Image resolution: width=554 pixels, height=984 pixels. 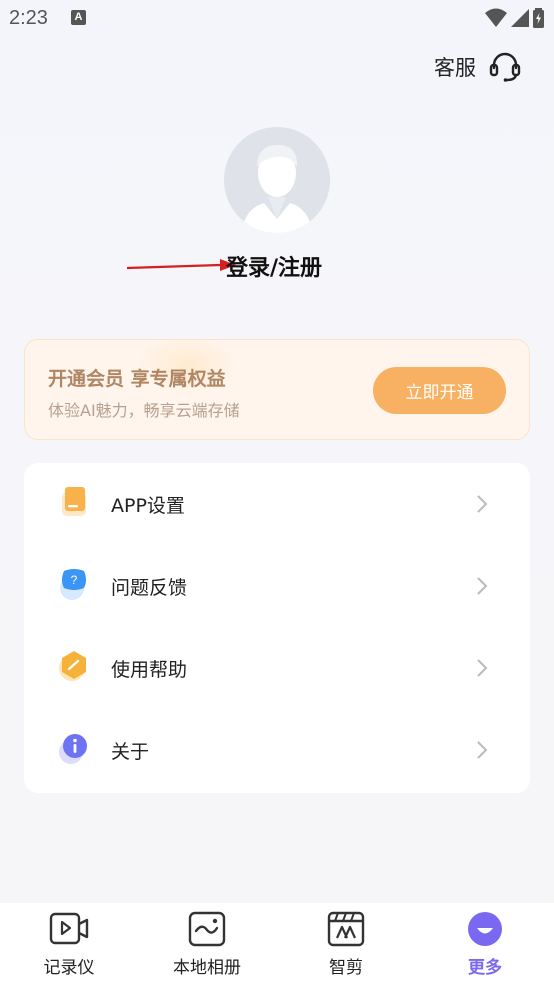 I want to click on status-time: 2:23, so click(x=28, y=18).